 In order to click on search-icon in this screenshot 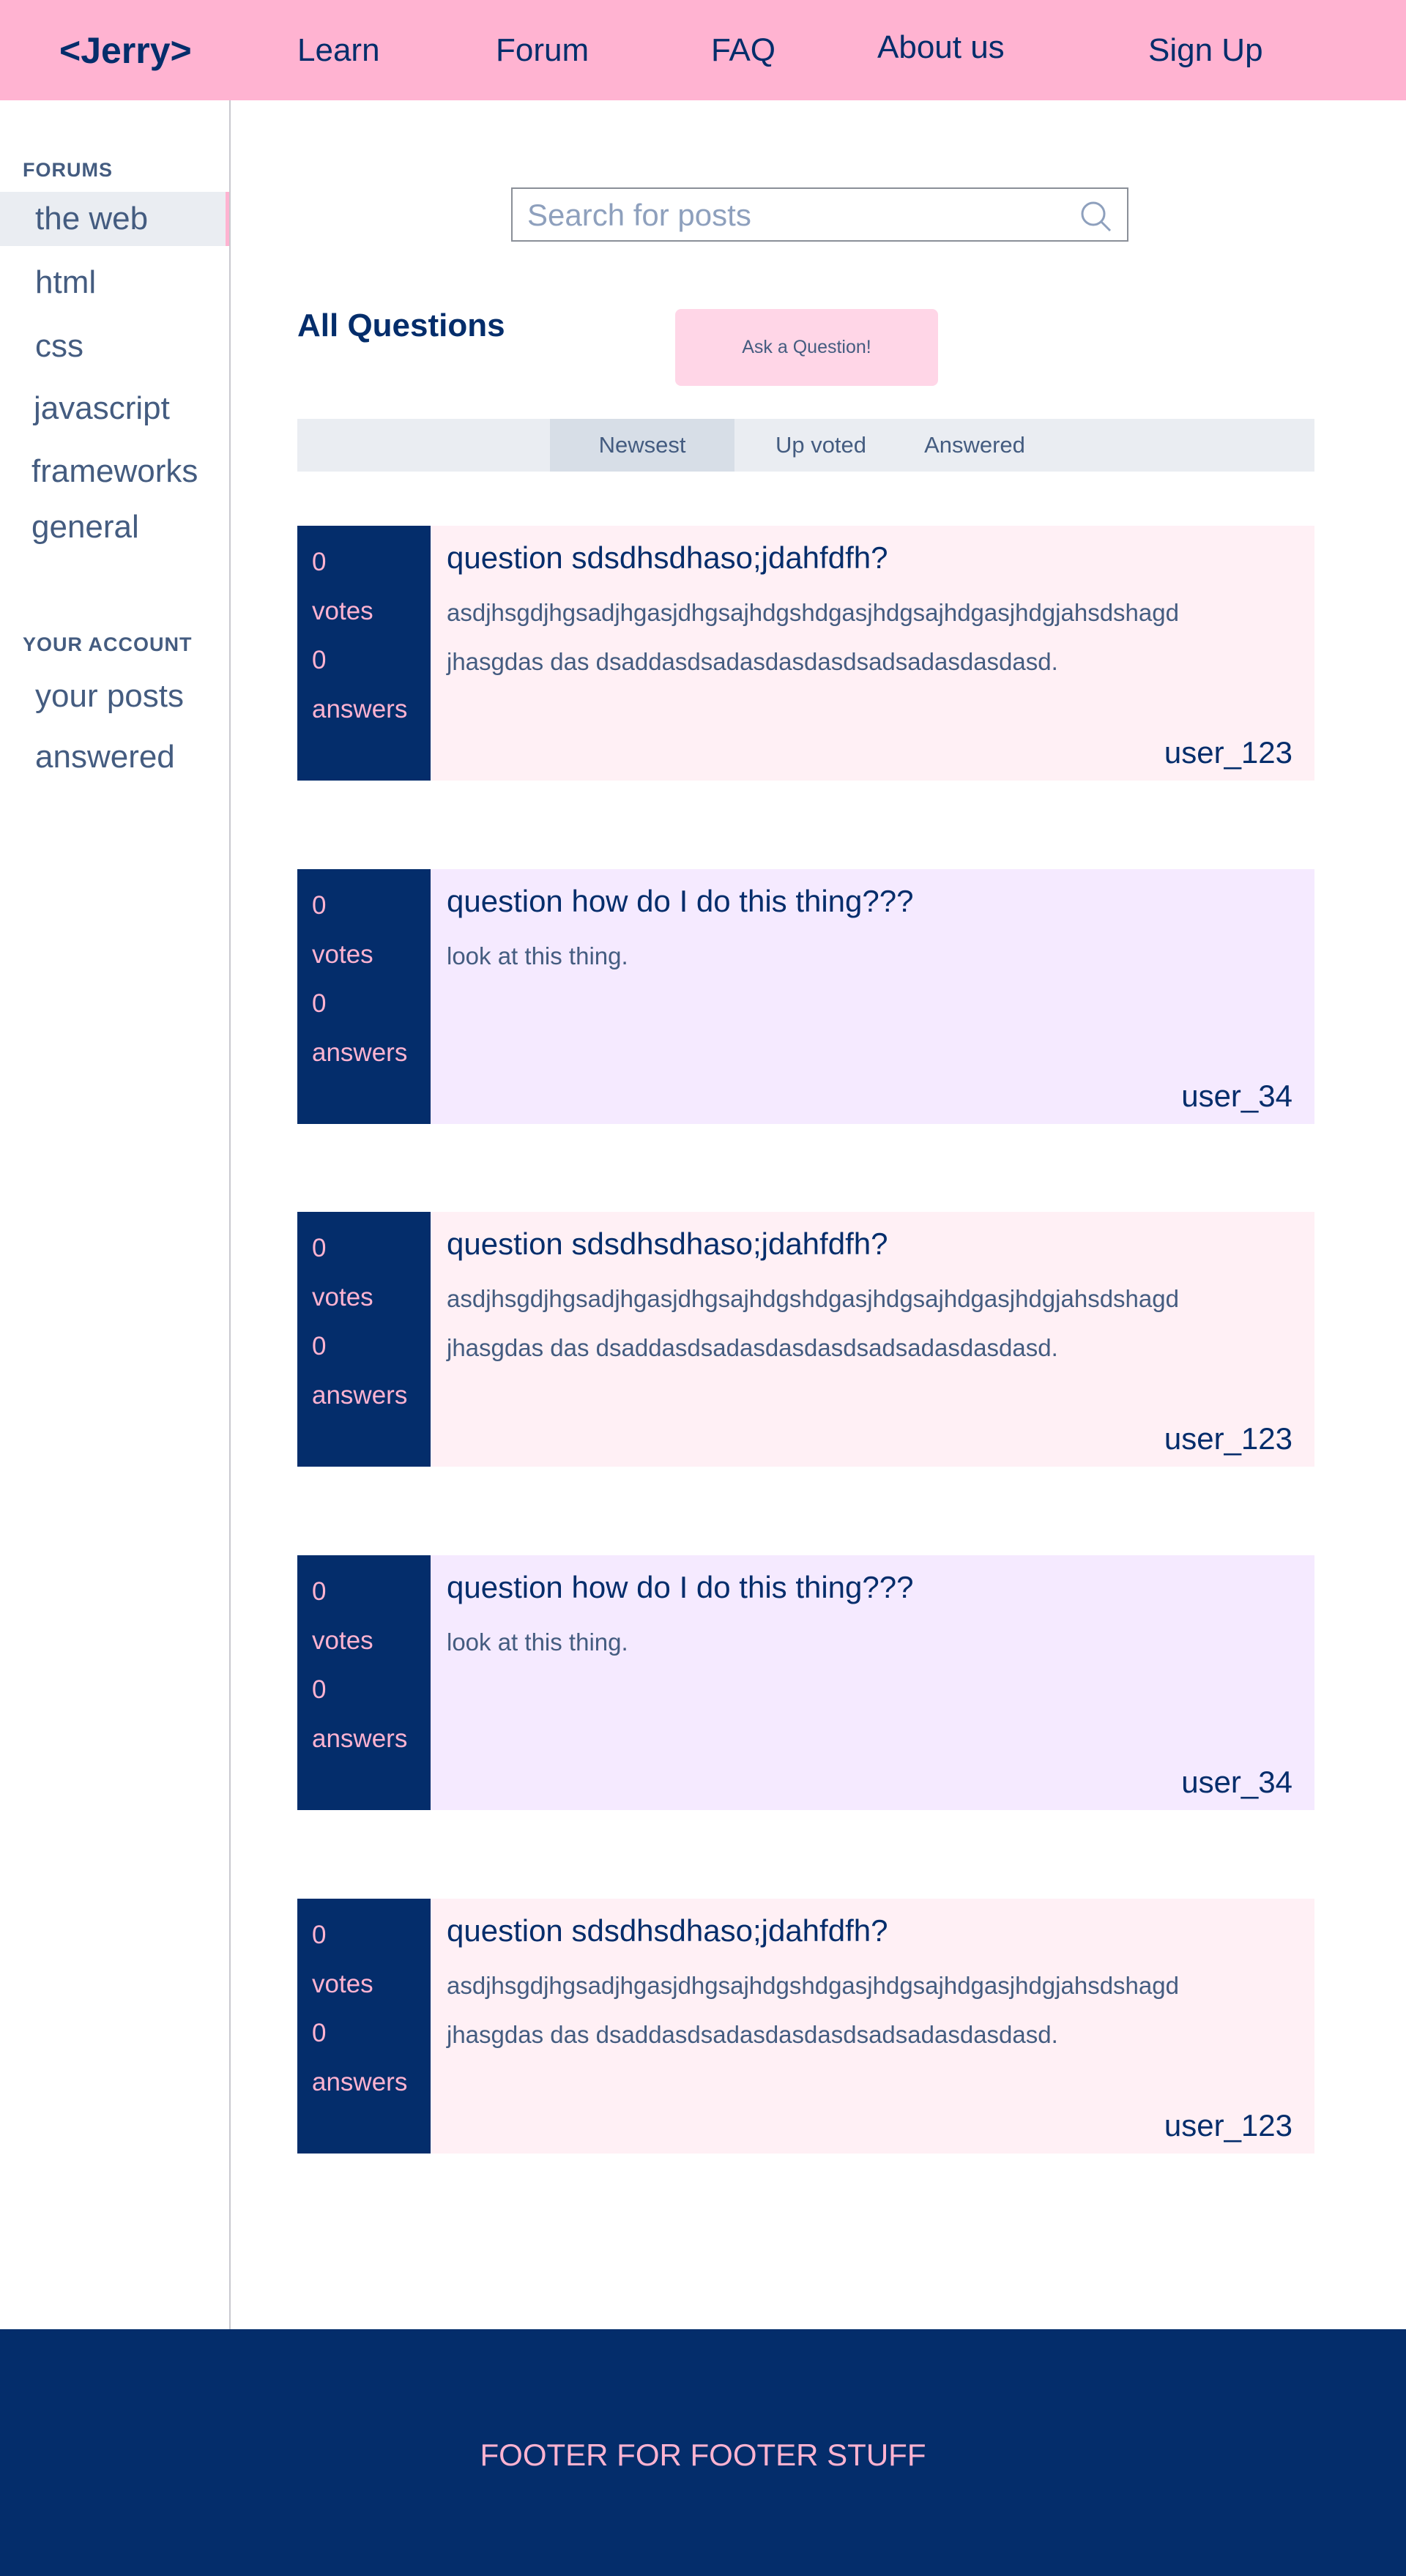, I will do `click(1095, 216)`.